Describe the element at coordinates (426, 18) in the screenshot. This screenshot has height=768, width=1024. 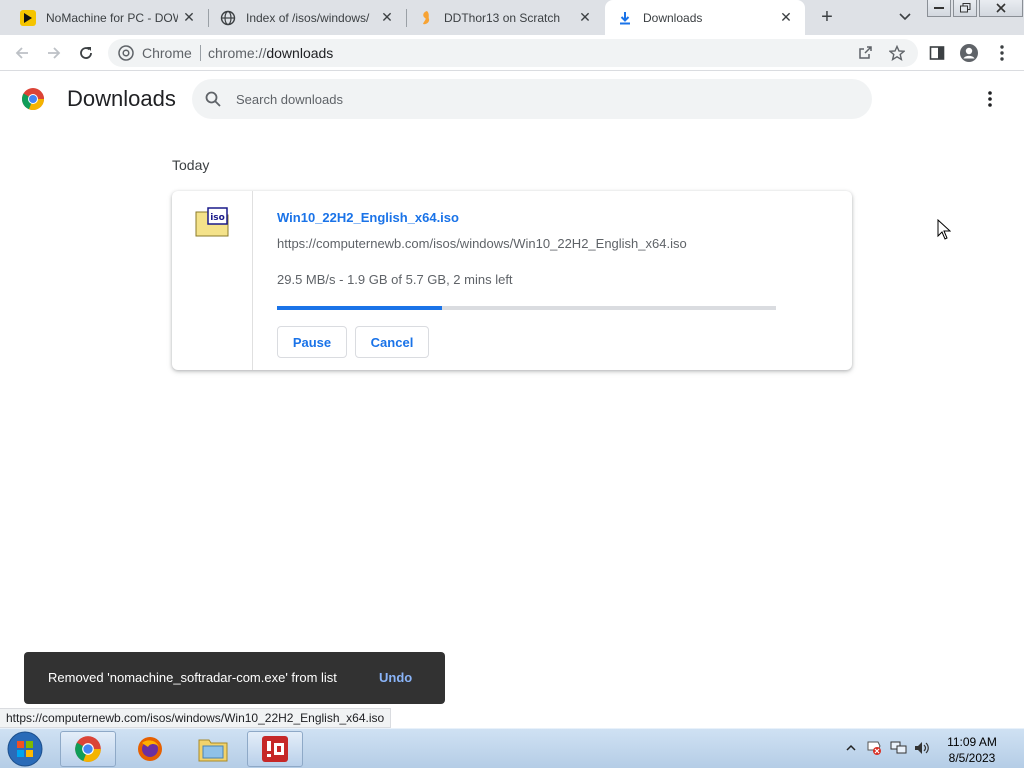
I see `scratch-icon` at that location.